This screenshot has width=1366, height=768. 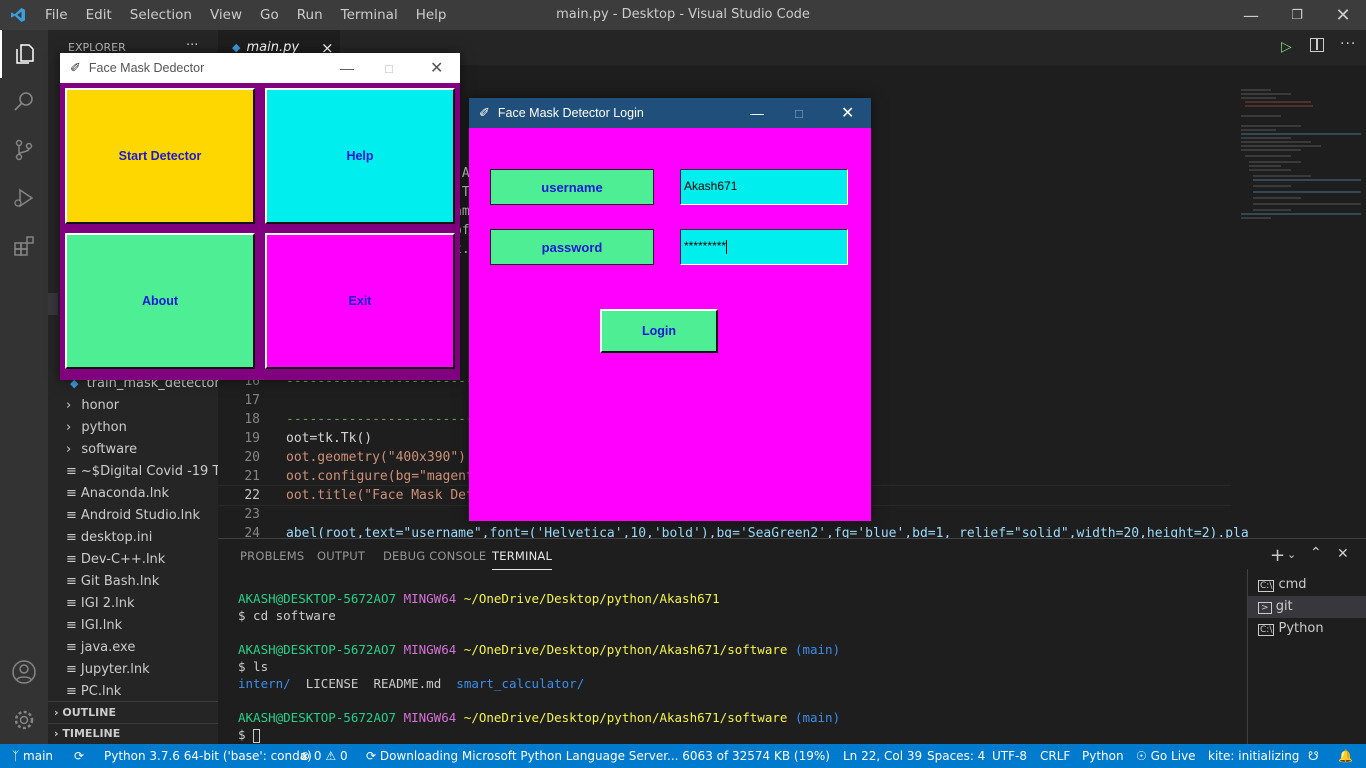 I want to click on file-item-desktop-ini: ≡ desktop.ini, so click(x=133, y=538).